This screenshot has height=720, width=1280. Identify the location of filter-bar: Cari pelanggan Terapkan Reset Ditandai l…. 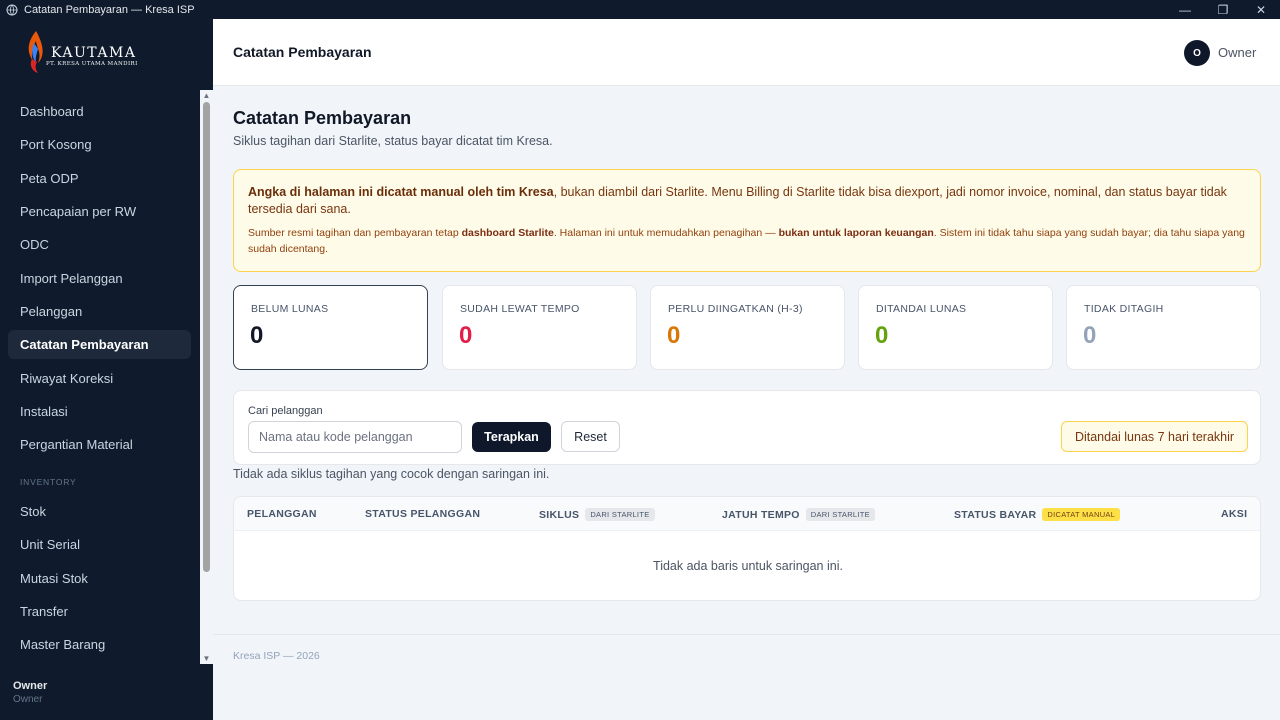
(747, 427).